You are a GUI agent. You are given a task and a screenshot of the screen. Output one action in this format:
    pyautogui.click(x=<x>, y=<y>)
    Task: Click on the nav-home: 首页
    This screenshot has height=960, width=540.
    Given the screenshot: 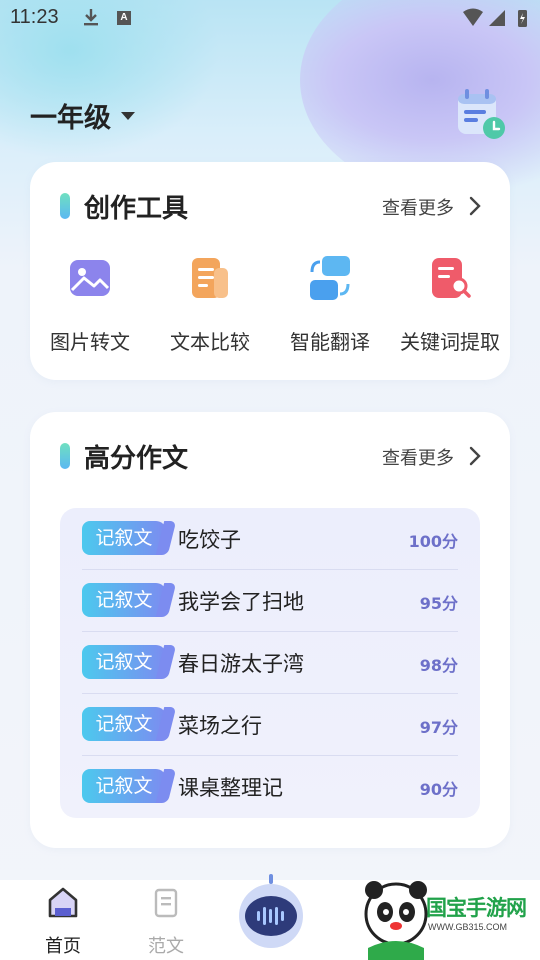 What is the action you would take?
    pyautogui.click(x=63, y=921)
    